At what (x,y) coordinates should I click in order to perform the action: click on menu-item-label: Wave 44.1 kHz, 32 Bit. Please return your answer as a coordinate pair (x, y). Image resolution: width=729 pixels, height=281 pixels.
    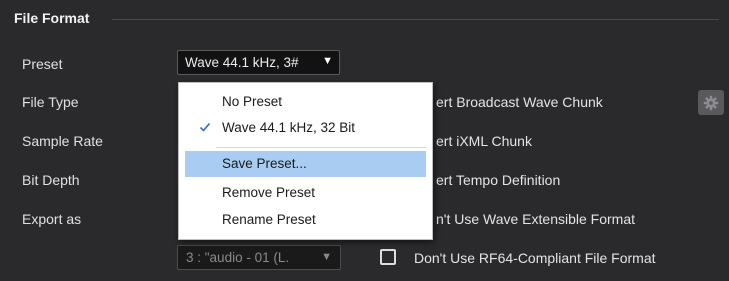
    Looking at the image, I should click on (289, 127).